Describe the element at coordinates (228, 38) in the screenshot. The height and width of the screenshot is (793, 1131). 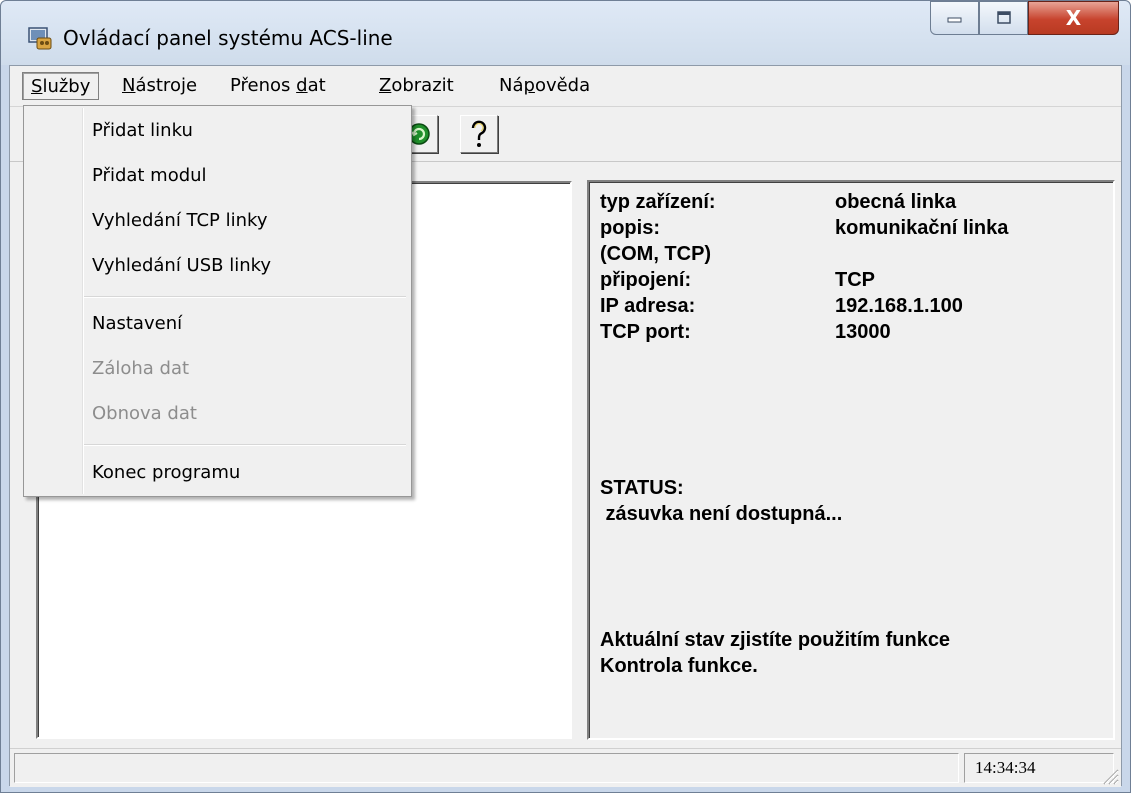
I see `window-title: Ovládací panel systému ACS-line` at that location.